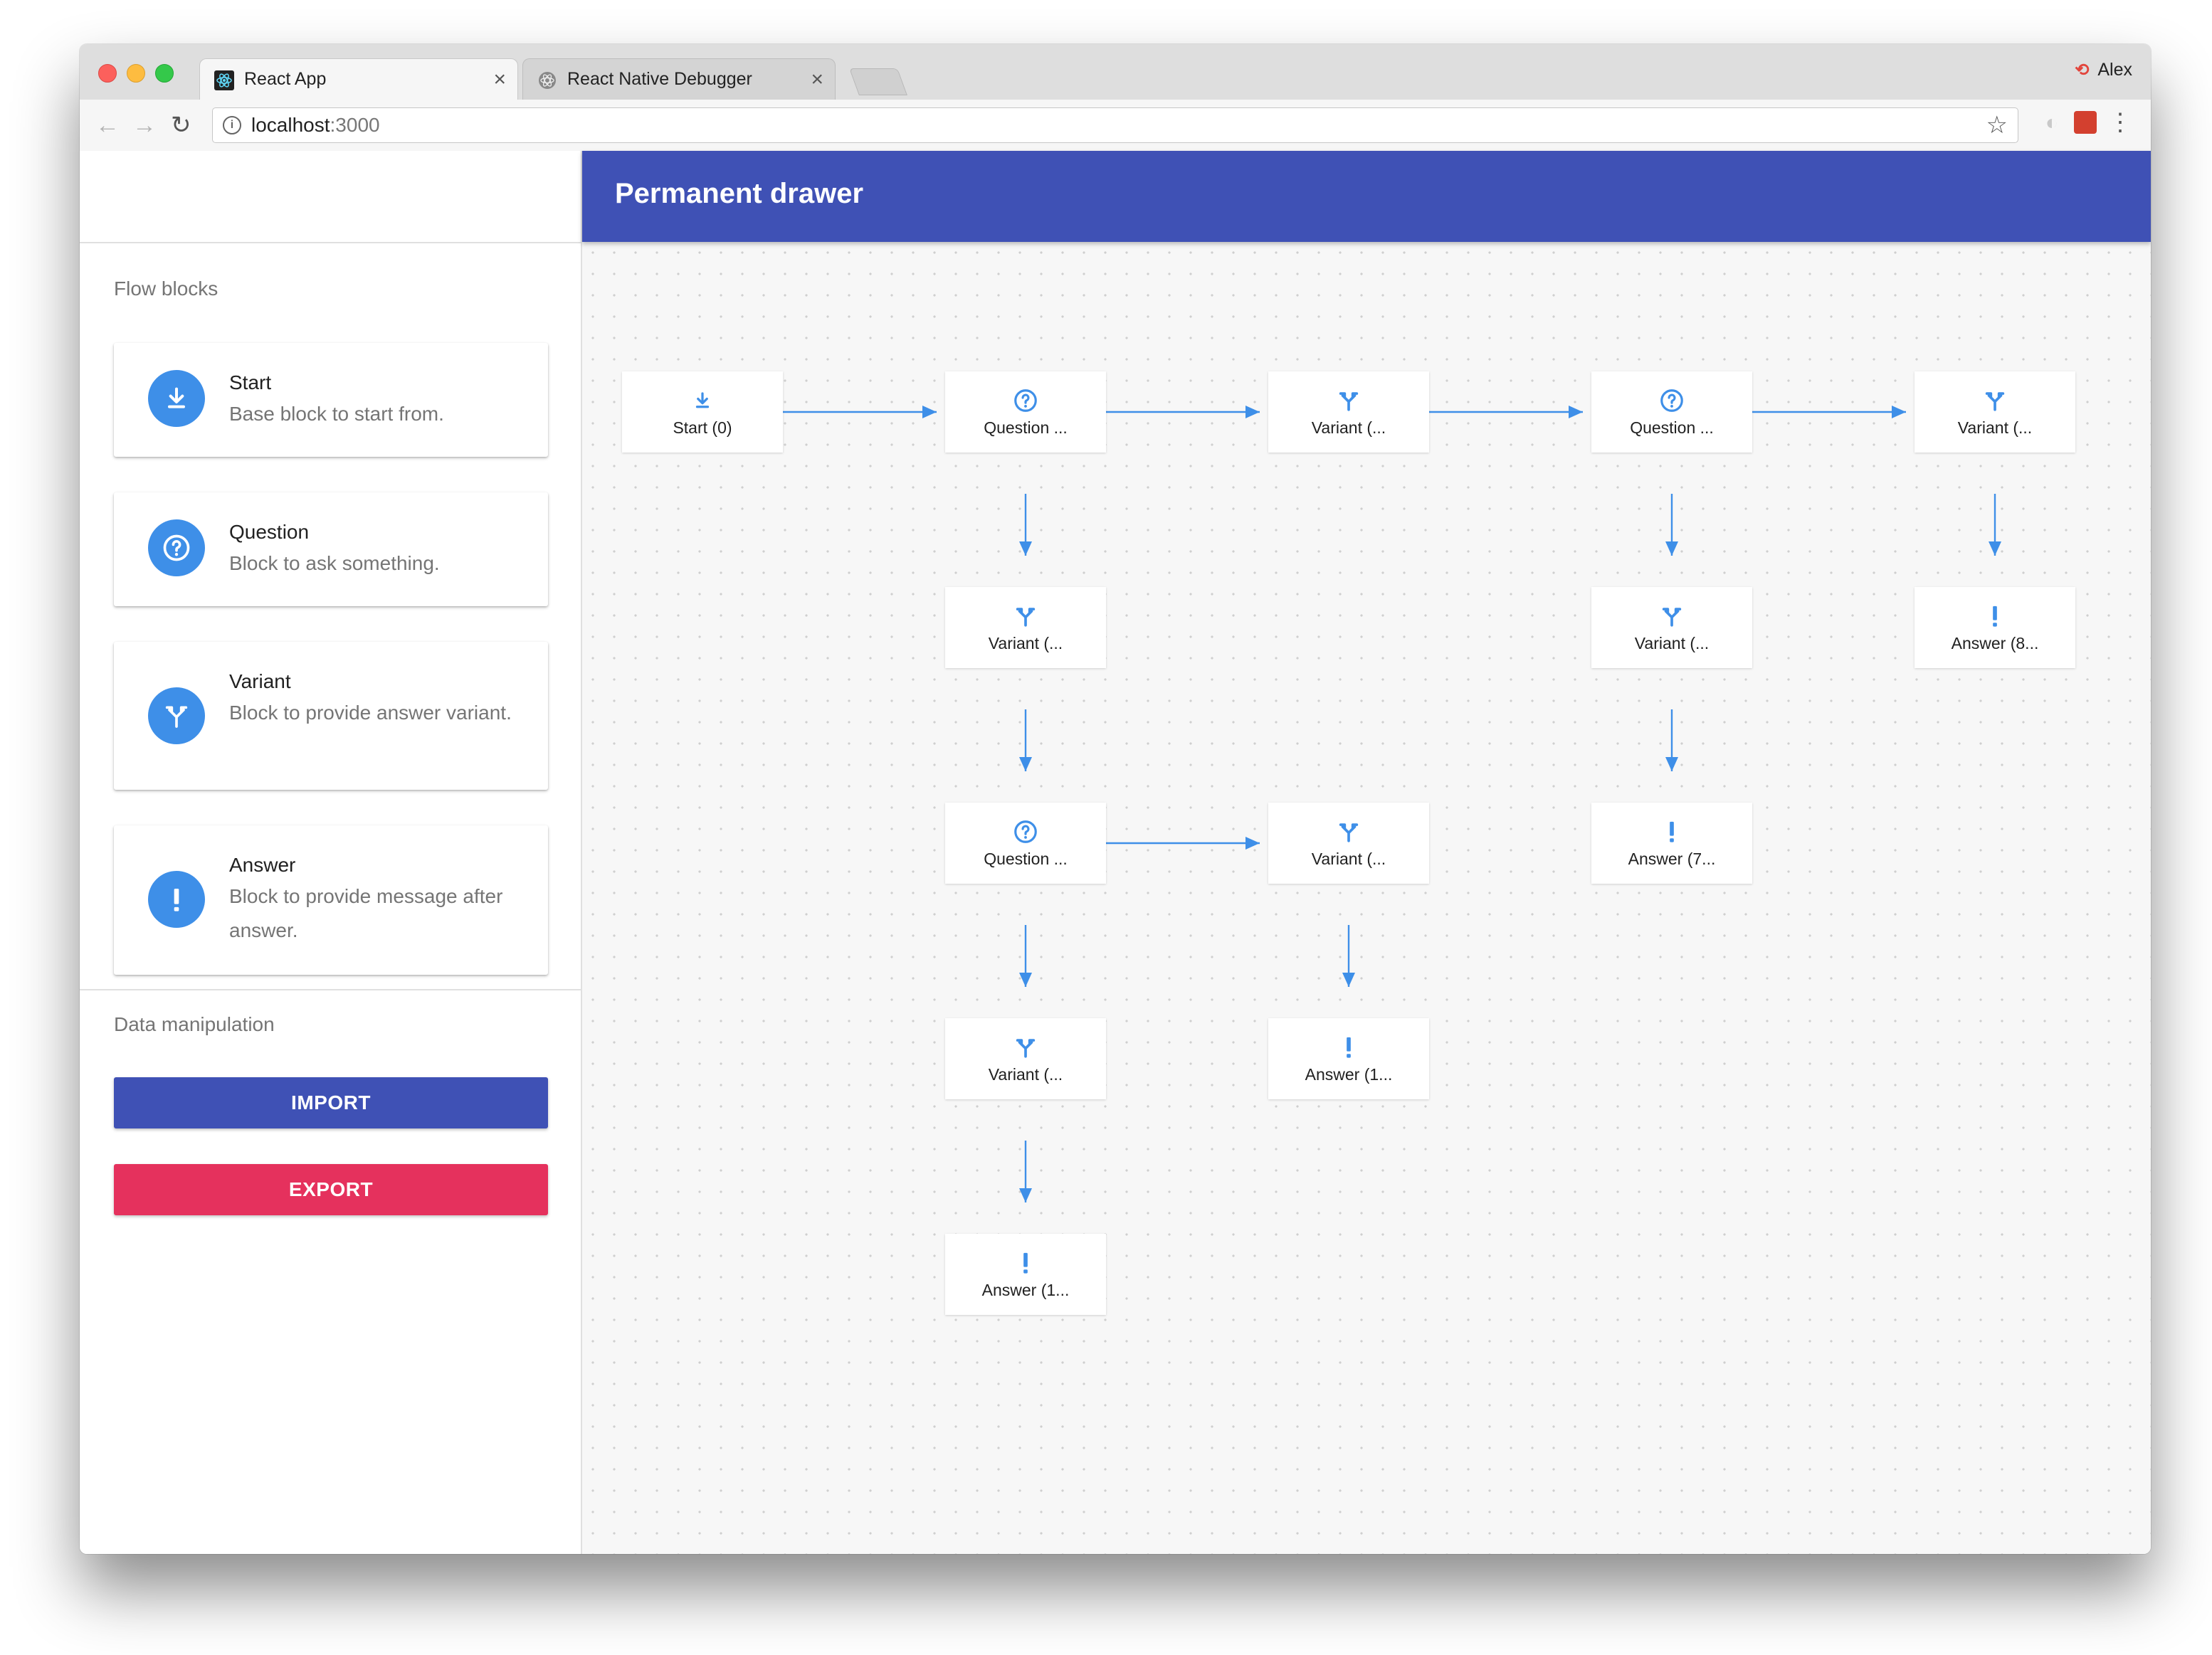 This screenshot has height=1655, width=2212. What do you see at coordinates (331, 549) in the screenshot?
I see `block-card-question: Question Block to ask something.` at bounding box center [331, 549].